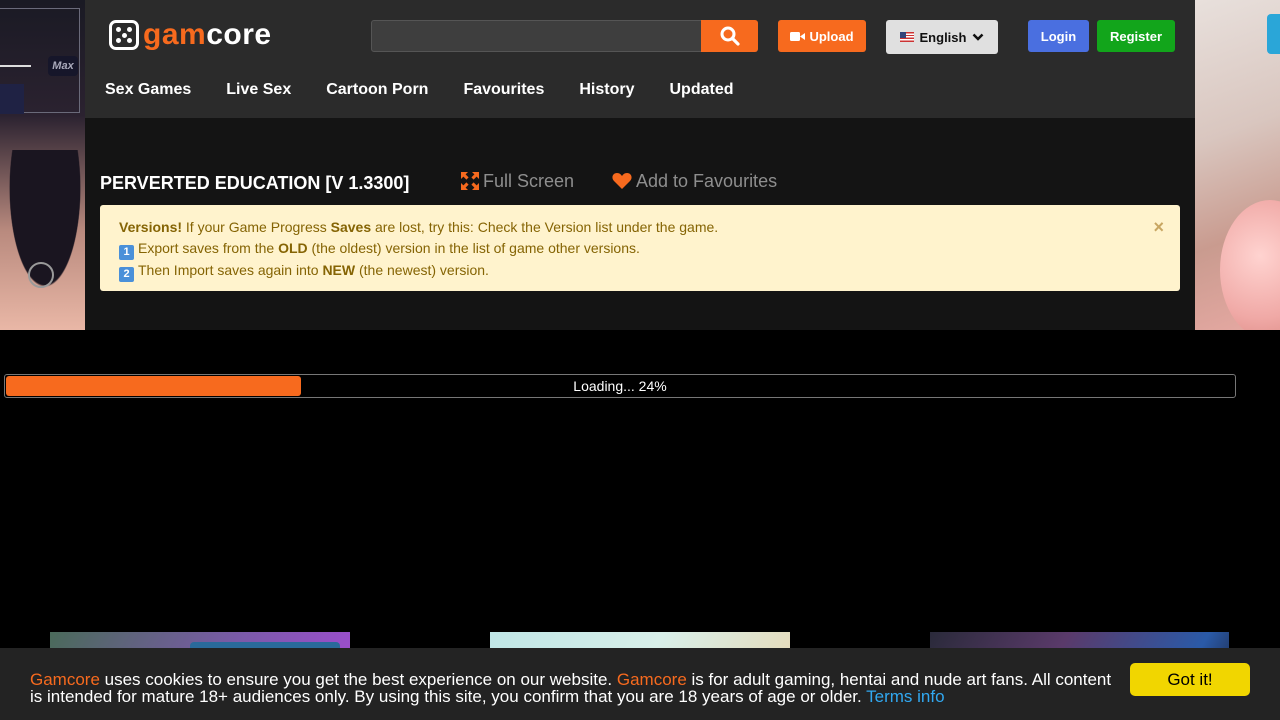 The height and width of the screenshot is (720, 1280). I want to click on right-ad-banner, so click(1237, 165).